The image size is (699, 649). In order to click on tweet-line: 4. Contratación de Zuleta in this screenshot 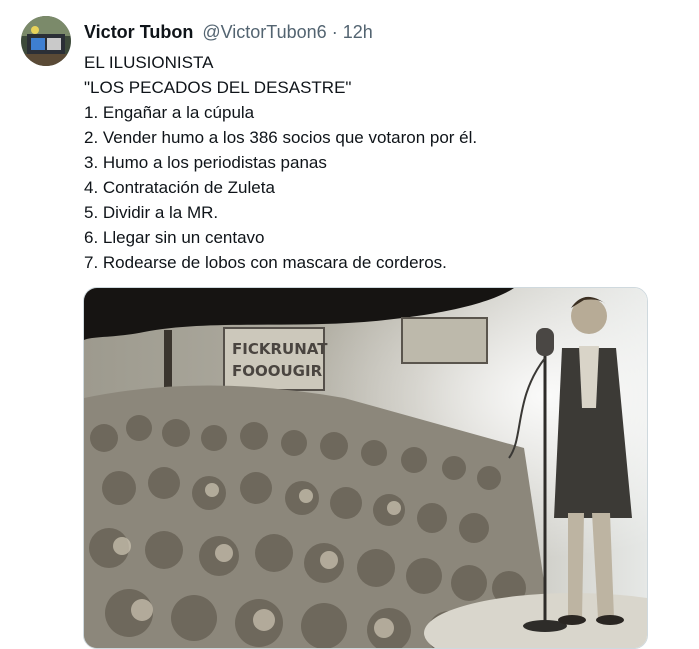, I will do `click(179, 187)`.